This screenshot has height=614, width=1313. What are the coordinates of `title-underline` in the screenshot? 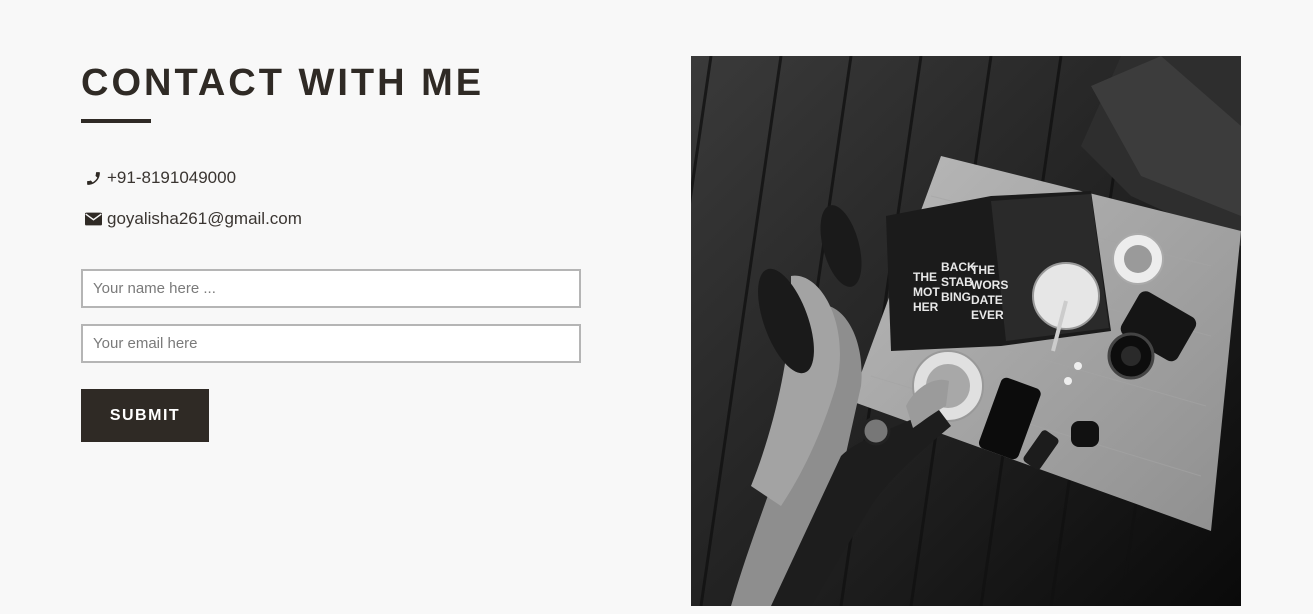 It's located at (116, 121).